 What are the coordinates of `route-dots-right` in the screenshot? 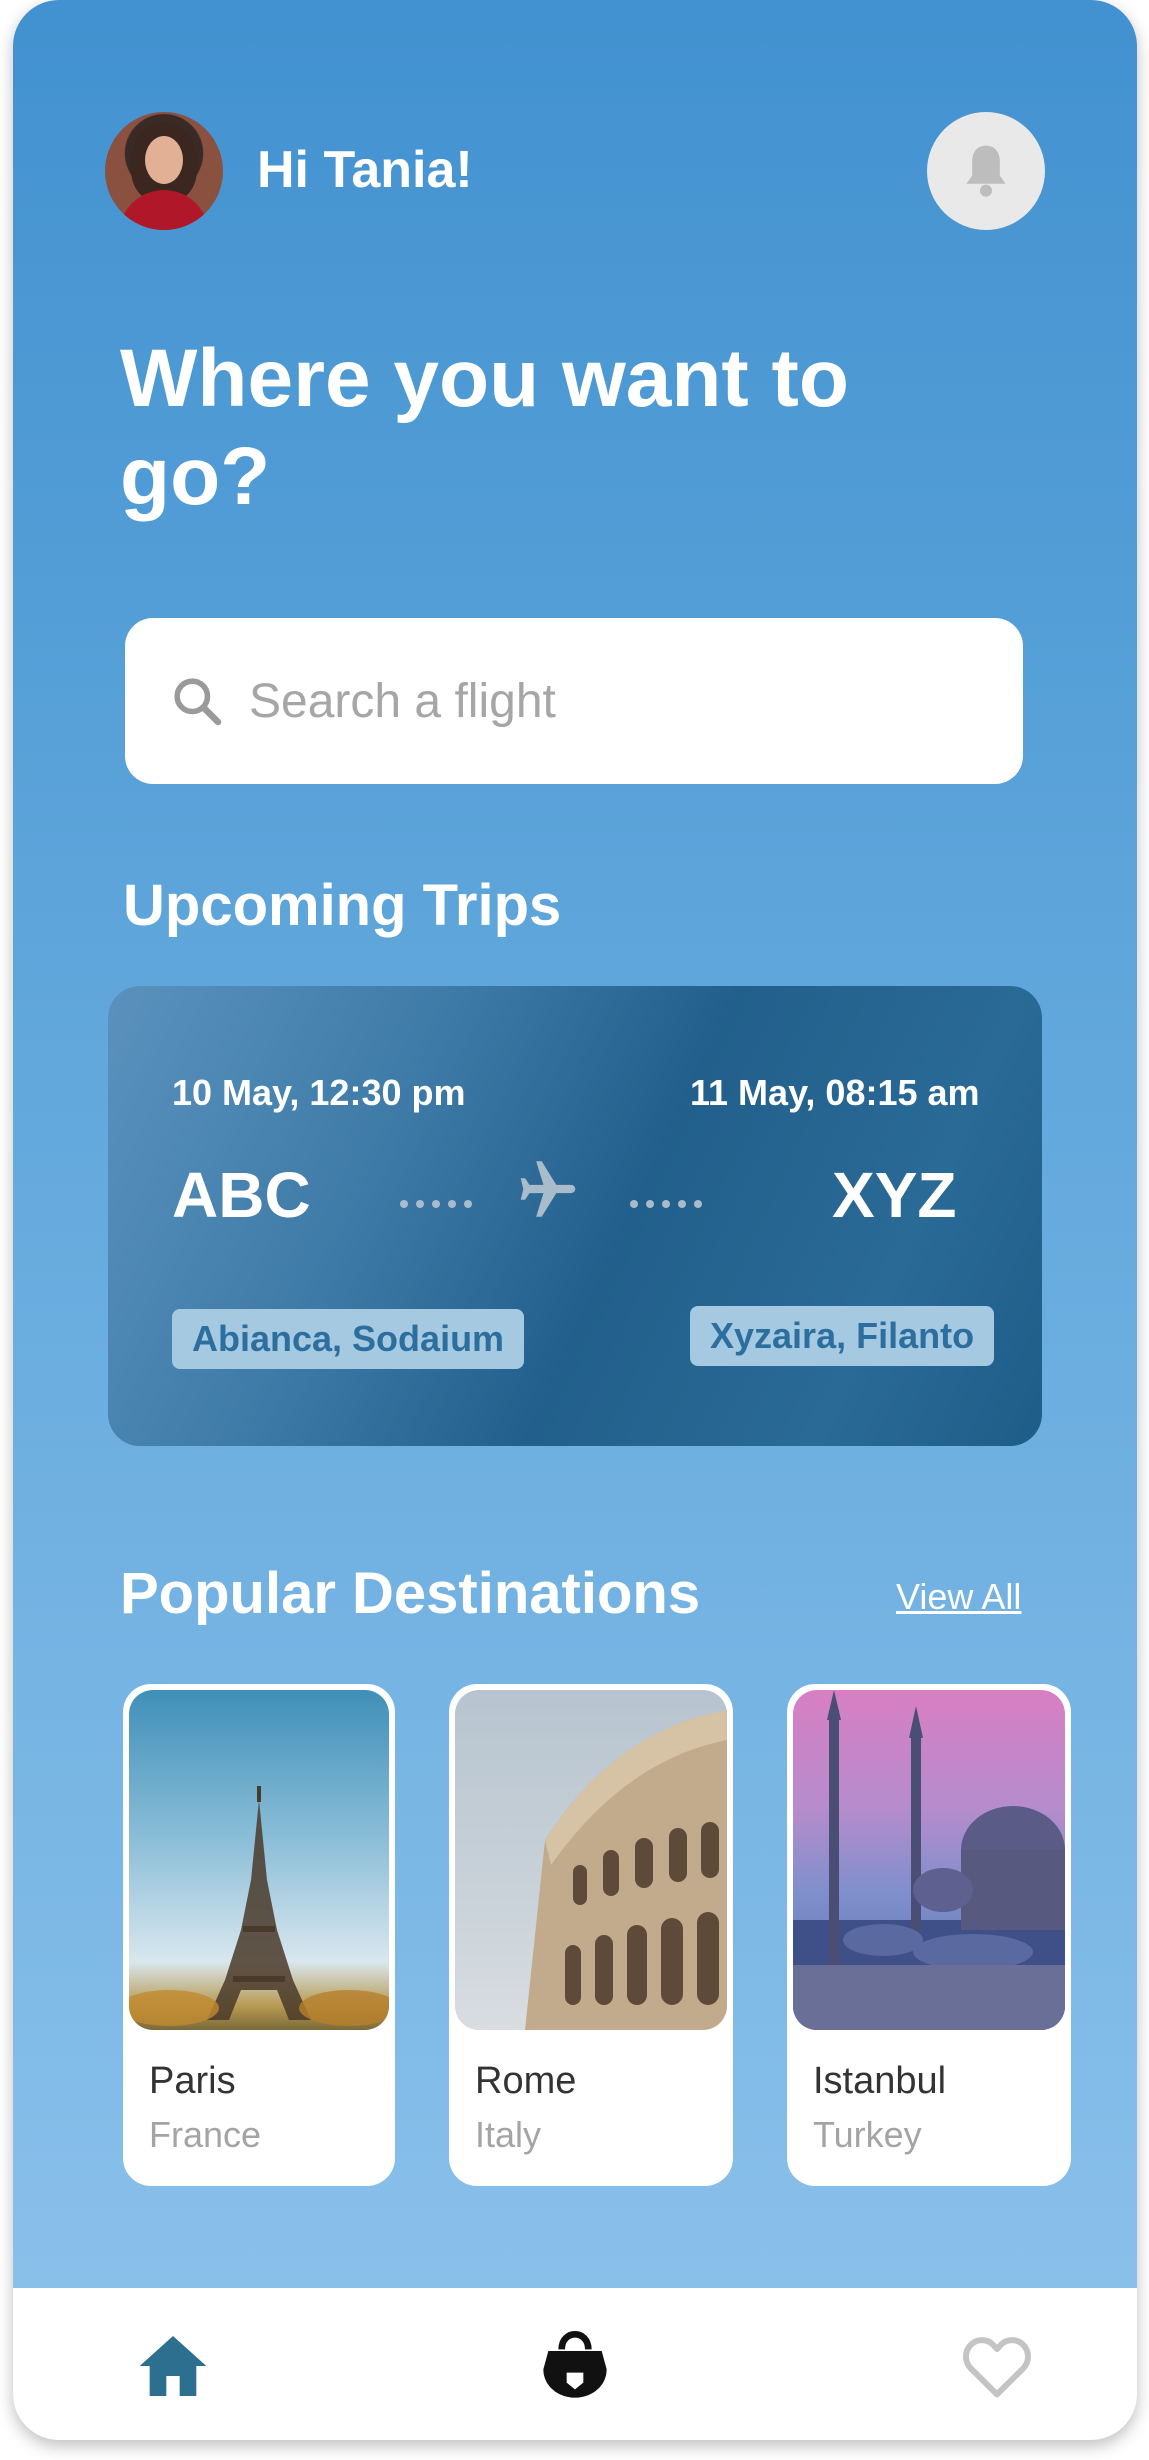 It's located at (666, 1204).